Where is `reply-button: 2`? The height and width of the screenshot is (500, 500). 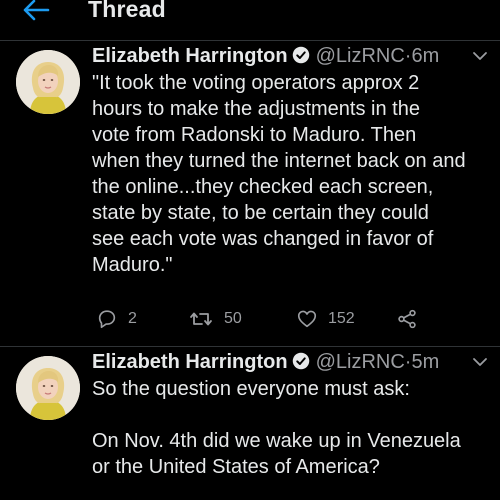 reply-button: 2 is located at coordinates (116, 319).